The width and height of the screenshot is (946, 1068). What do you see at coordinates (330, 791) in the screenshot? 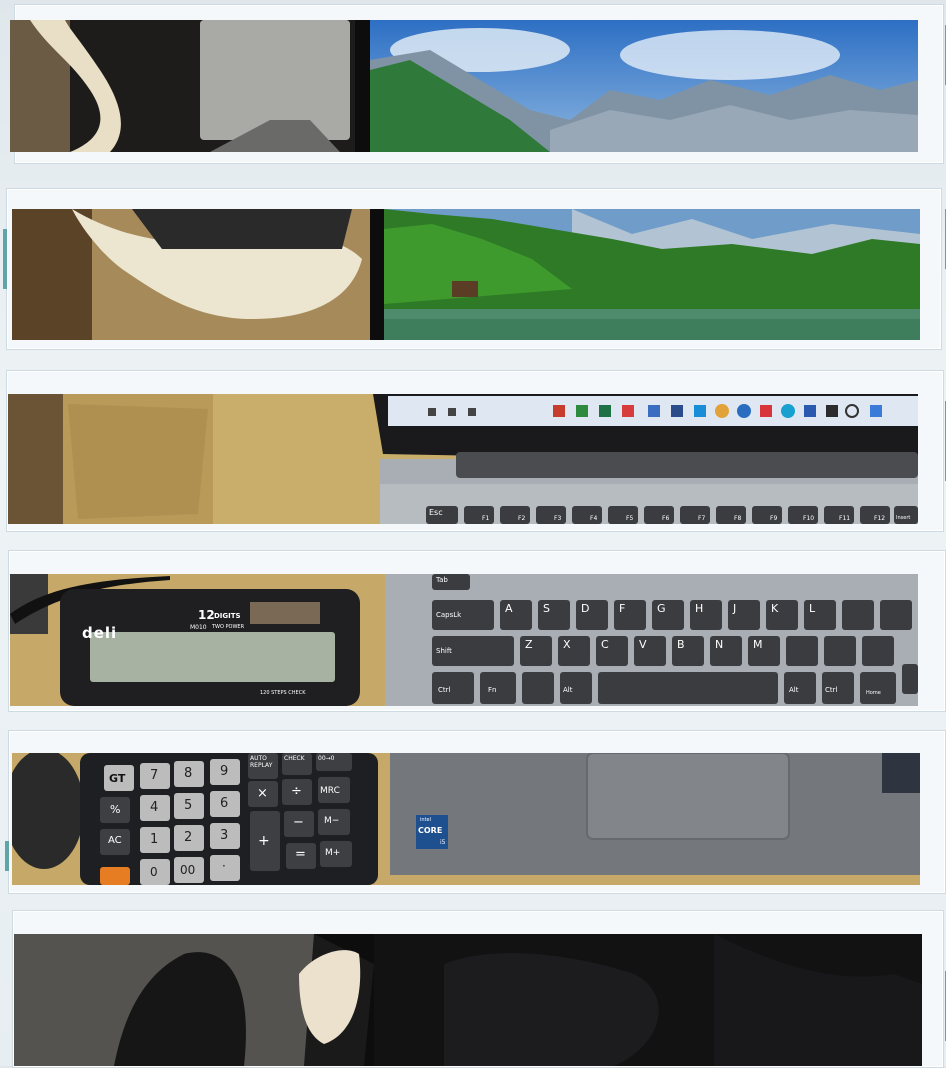
I see `calc-key-mrc: MRC` at bounding box center [330, 791].